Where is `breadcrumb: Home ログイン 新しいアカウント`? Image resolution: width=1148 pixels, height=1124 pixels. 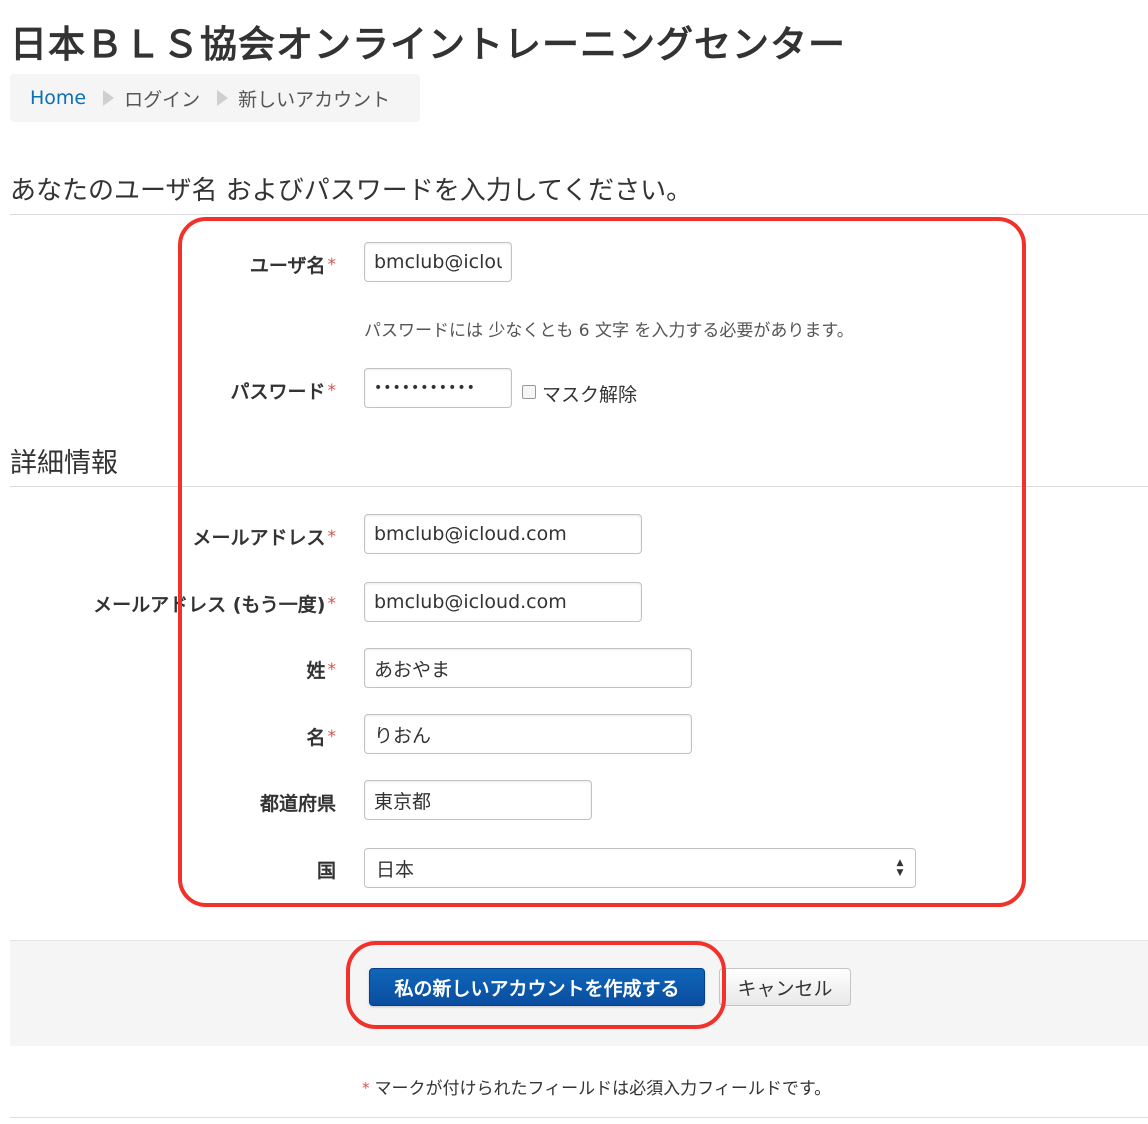
breadcrumb: Home ログイン 新しいアカウント is located at coordinates (215, 98).